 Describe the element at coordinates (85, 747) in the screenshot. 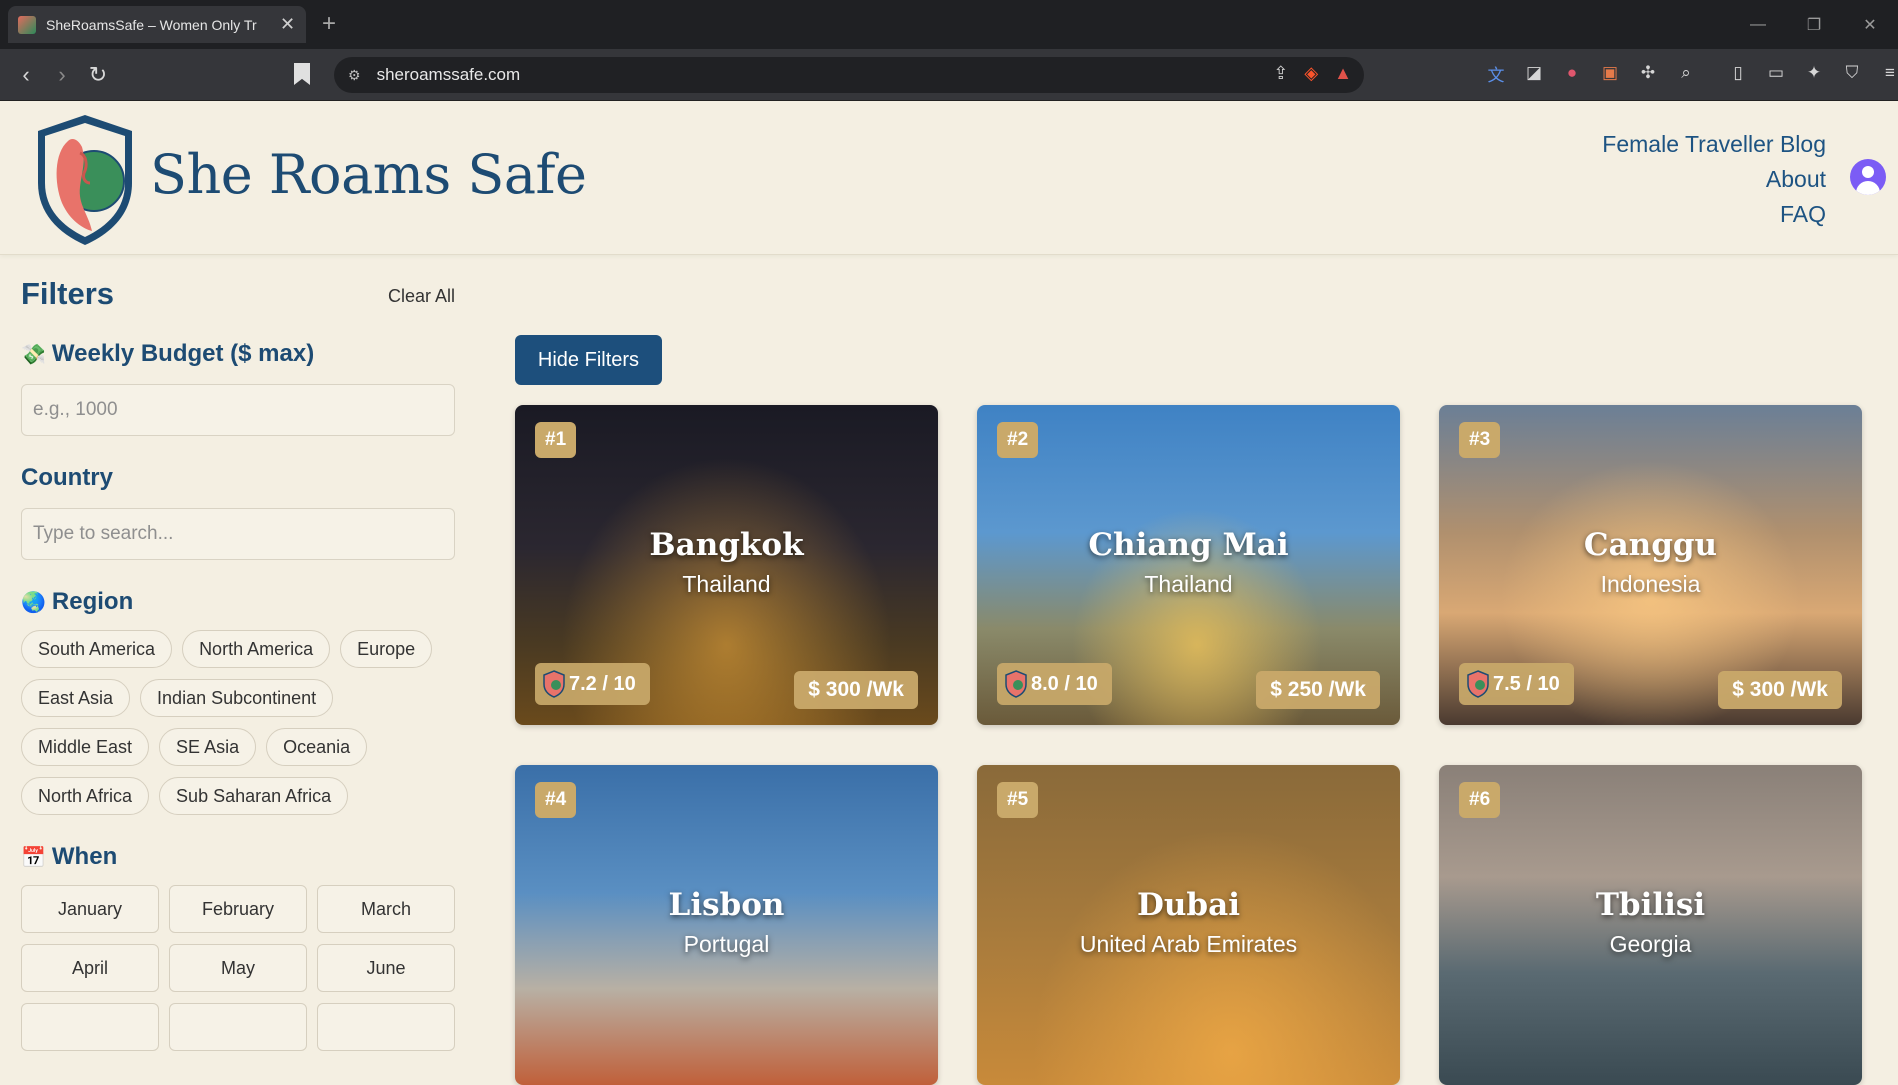

I see `region-chip: Middle East` at that location.